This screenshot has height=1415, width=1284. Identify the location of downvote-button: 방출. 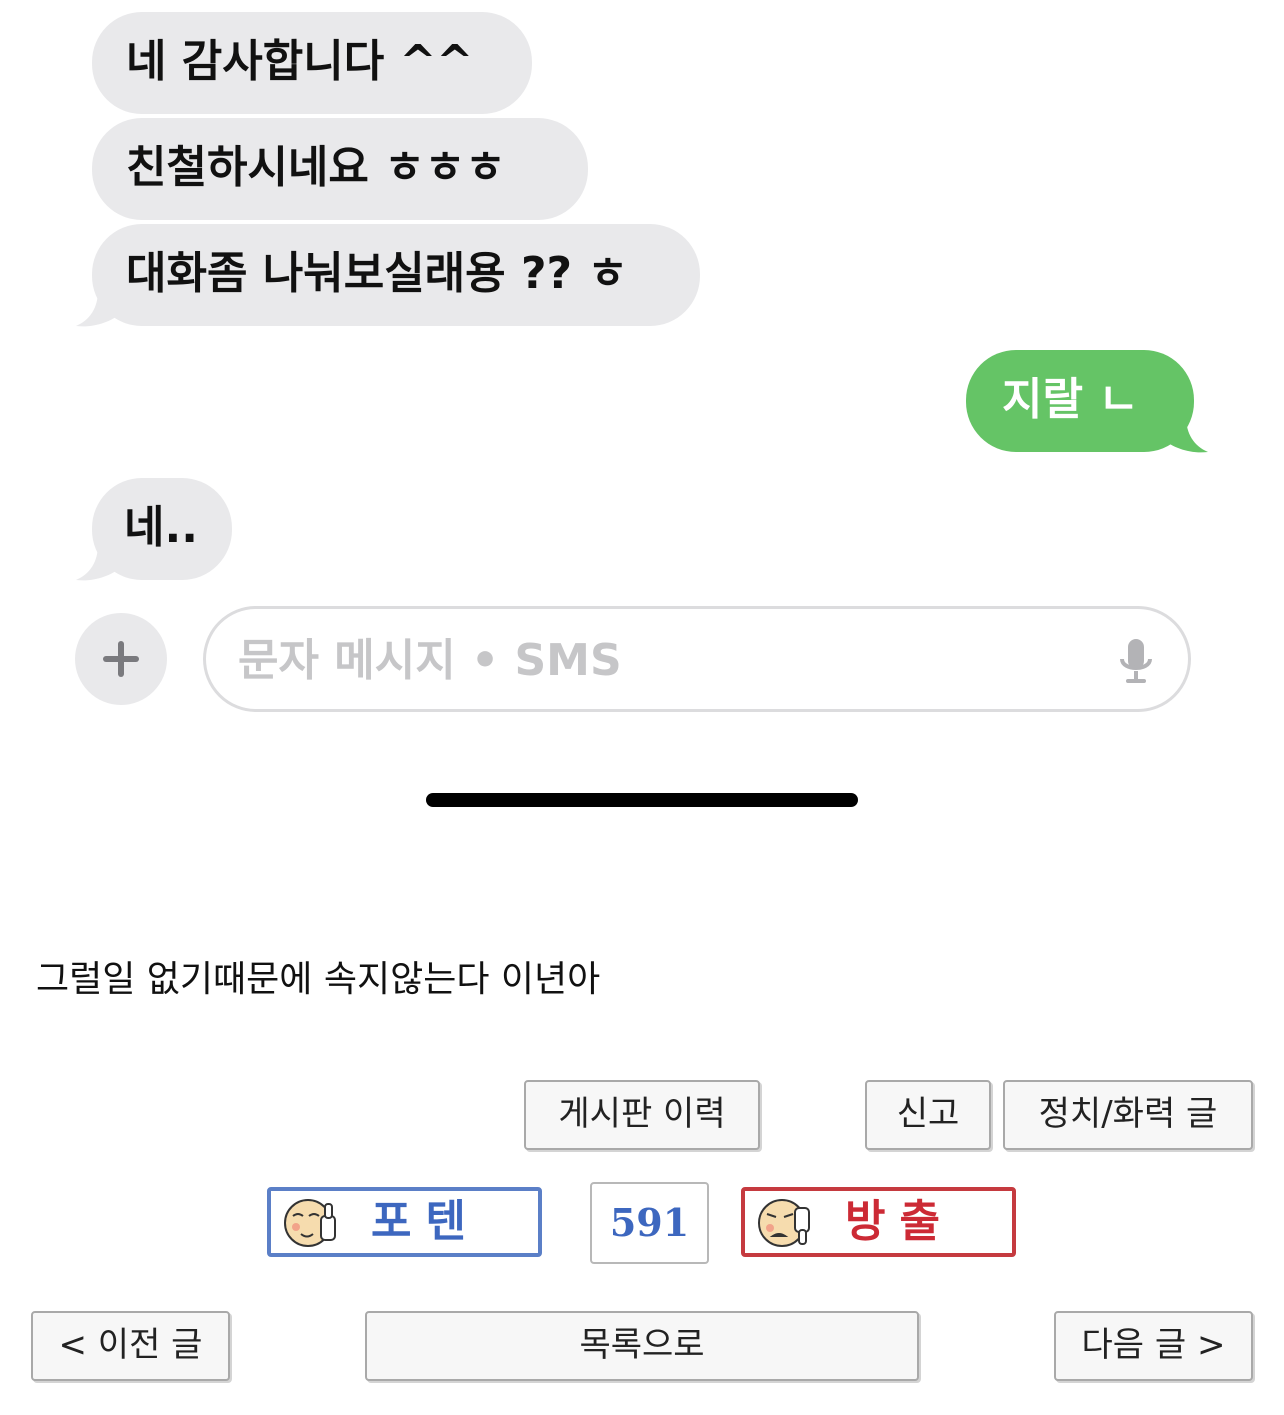
(878, 1222).